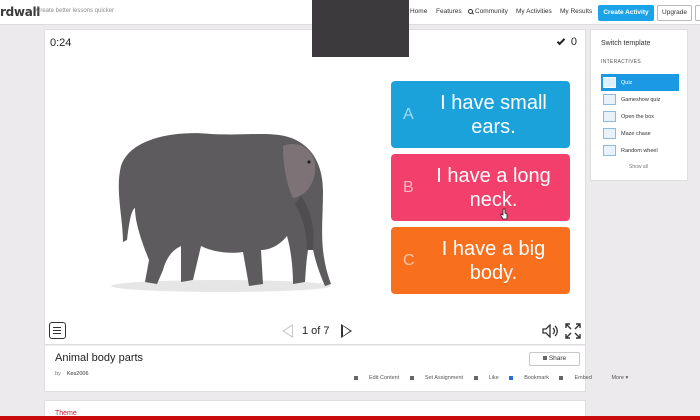  I want to click on create-activity-button: Create Activity, so click(626, 13).